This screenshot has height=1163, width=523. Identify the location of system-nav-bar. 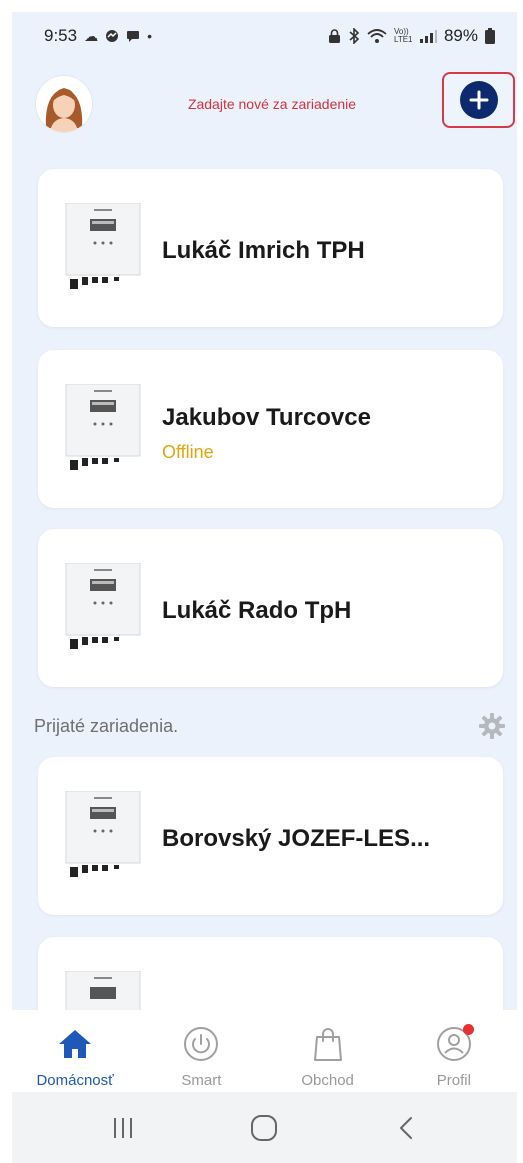
(264, 1127).